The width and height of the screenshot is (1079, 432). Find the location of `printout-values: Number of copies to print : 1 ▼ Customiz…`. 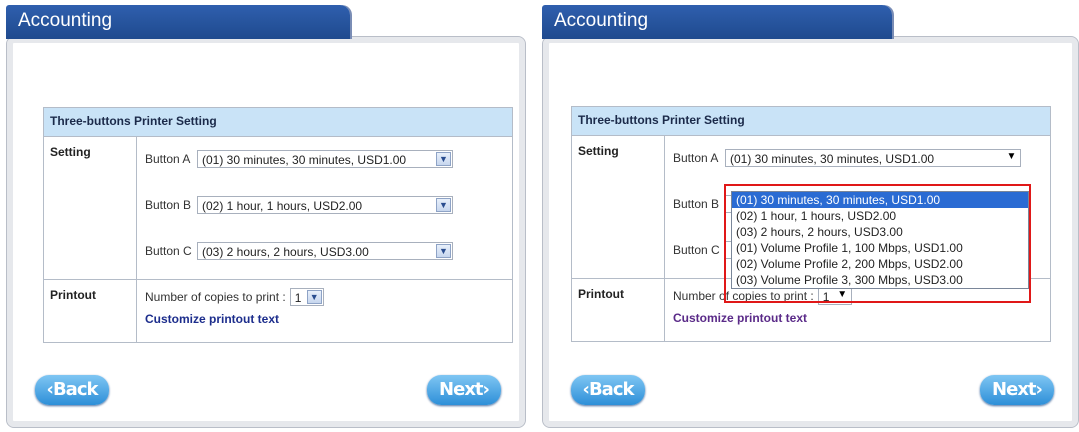

printout-values: Number of copies to print : 1 ▼ Customiz… is located at coordinates (324, 311).